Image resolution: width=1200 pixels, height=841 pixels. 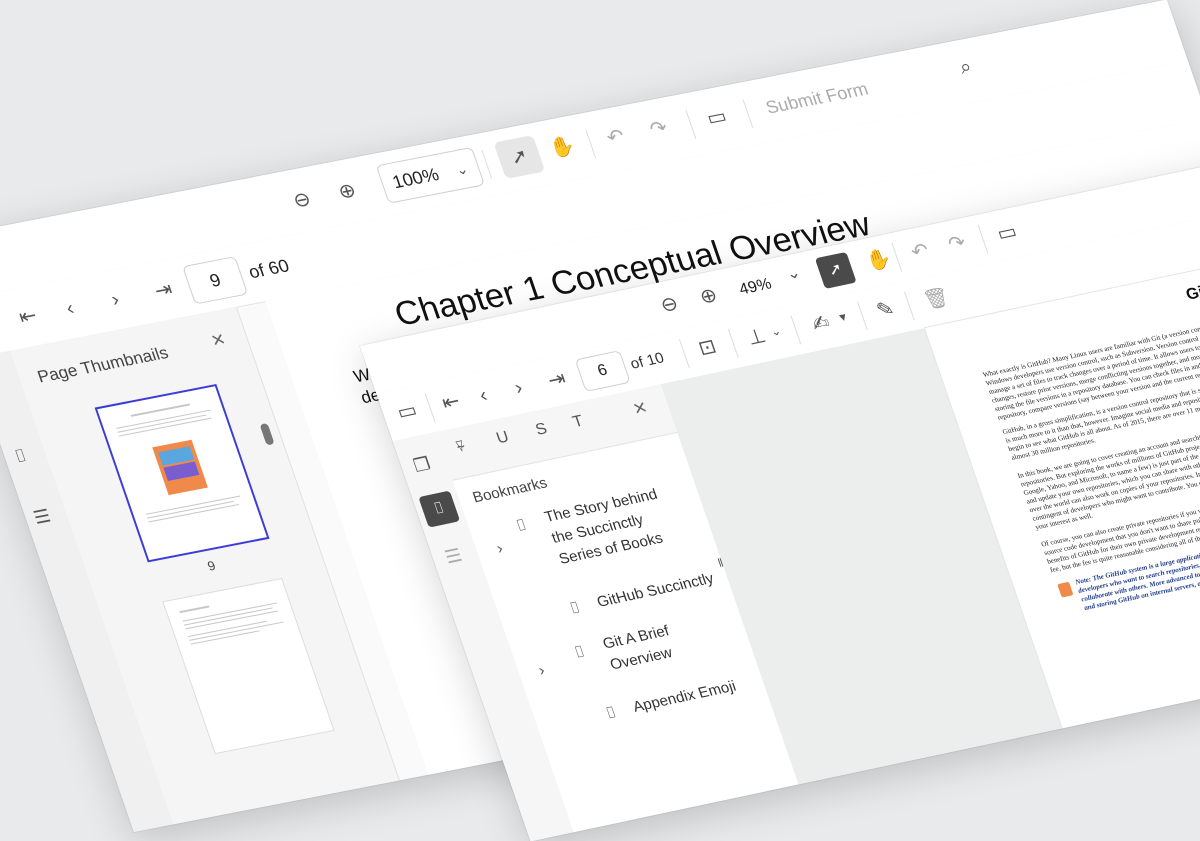 I want to click on page-thumbnail, so click(x=248, y=666).